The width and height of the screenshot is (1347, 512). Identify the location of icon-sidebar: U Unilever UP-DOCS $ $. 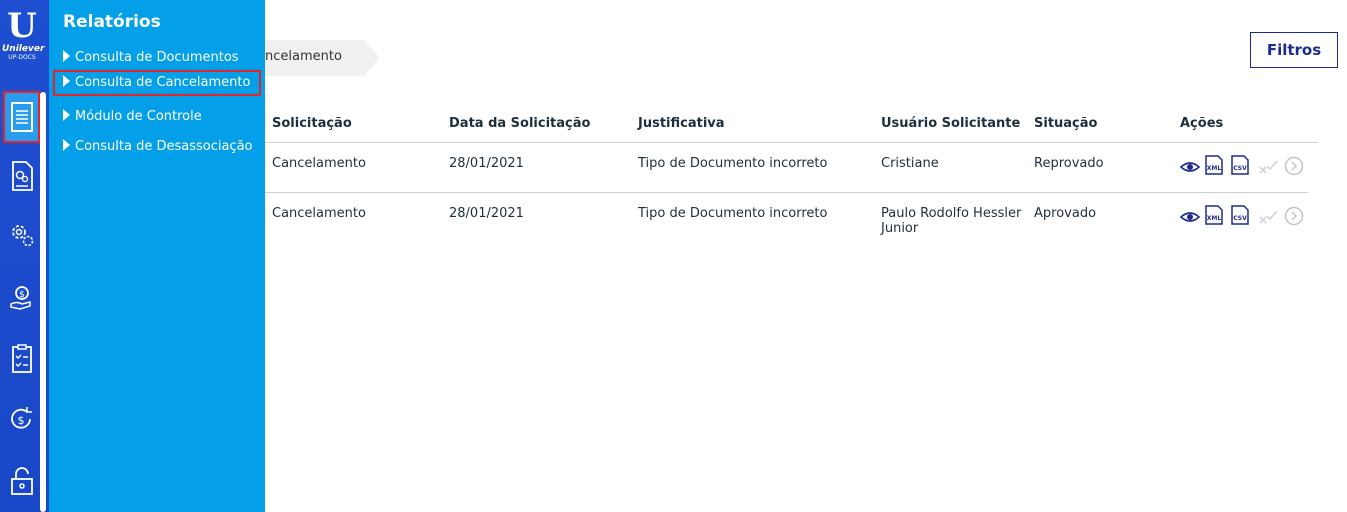
(24, 256).